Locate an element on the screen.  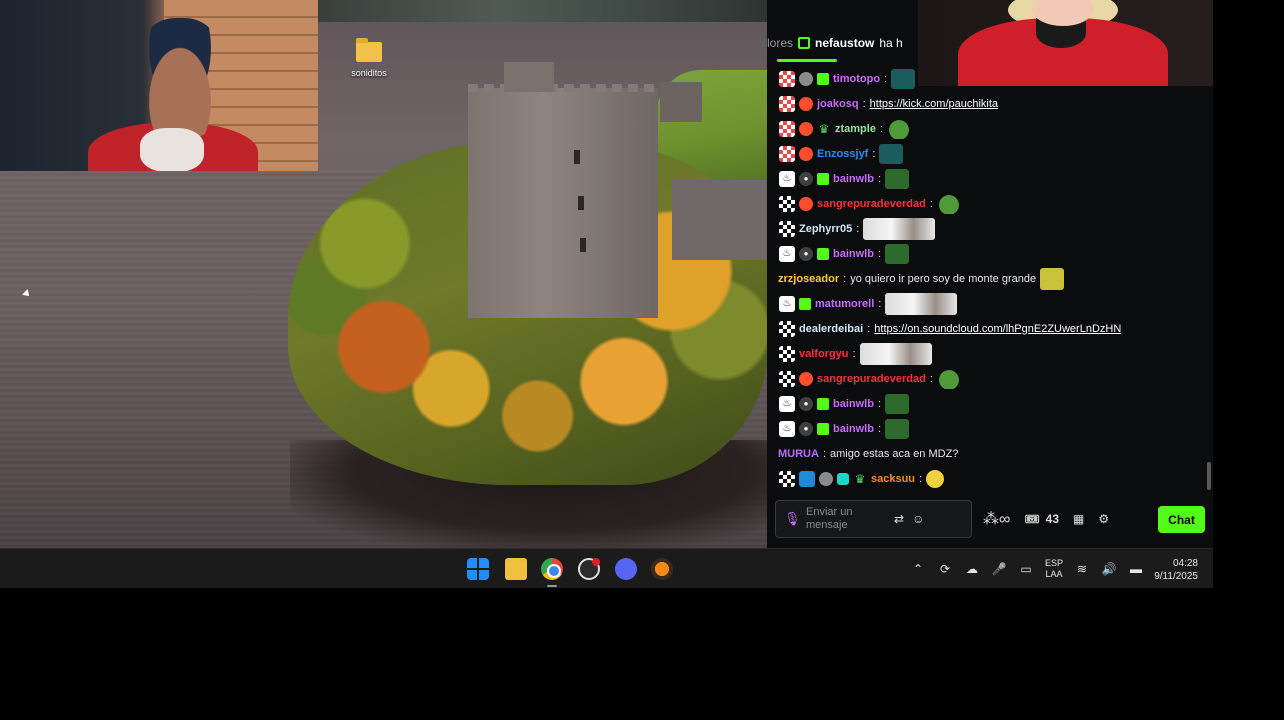
chat-message: ♨ matumorell: is located at coordinates (995, 303).